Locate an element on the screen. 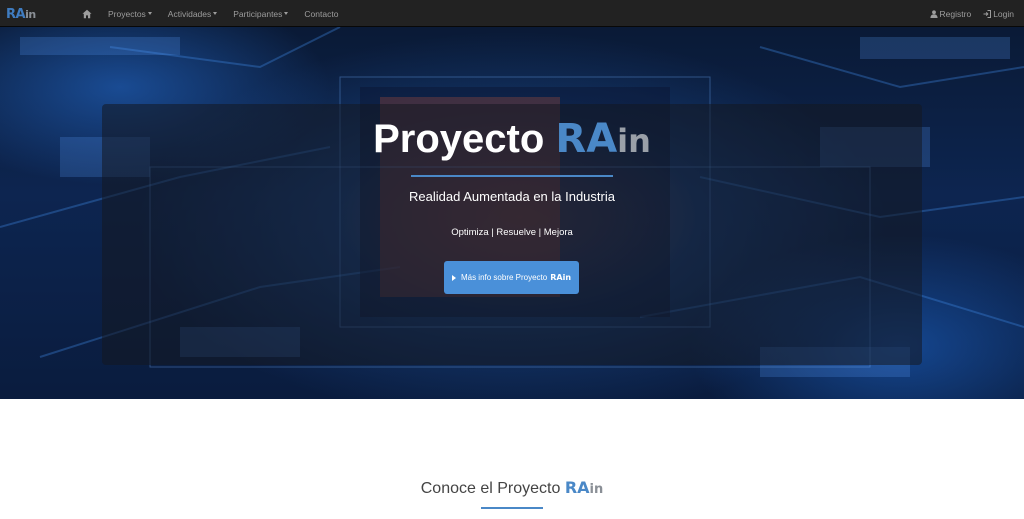 The width and height of the screenshot is (1024, 519). hero-subtitle: Realidad Aumentada en la Industria is located at coordinates (512, 196).